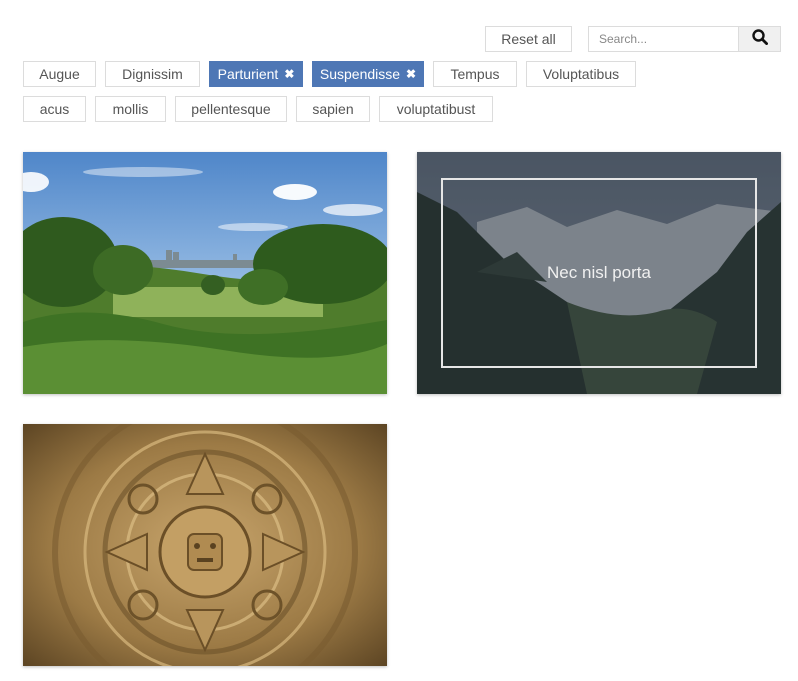  Describe the element at coordinates (663, 39) in the screenshot. I see `search-input` at that location.